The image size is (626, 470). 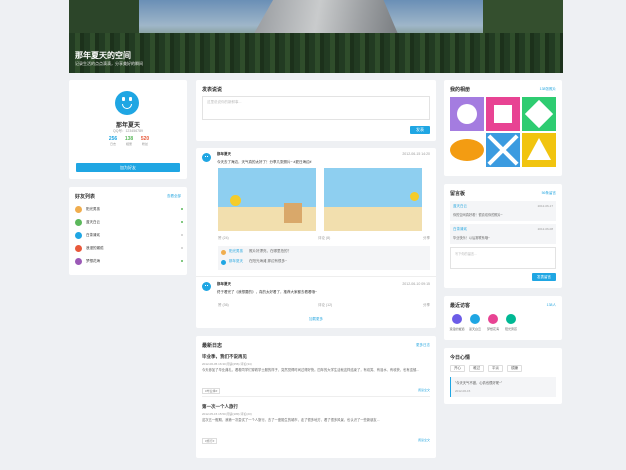 I want to click on load-more-link: 加载更多, so click(x=316, y=319).